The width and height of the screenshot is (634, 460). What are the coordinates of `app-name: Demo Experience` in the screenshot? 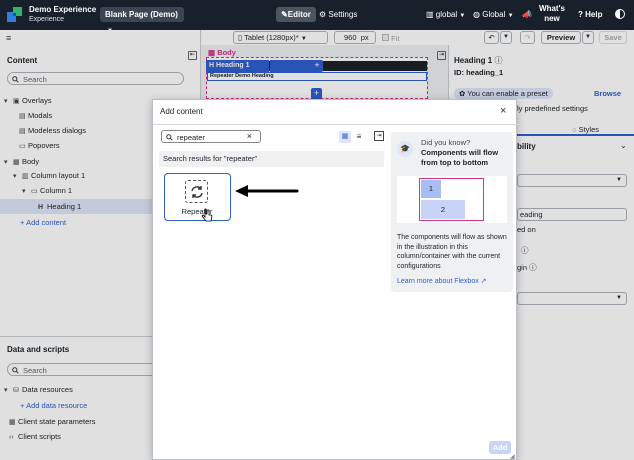 It's located at (63, 9).